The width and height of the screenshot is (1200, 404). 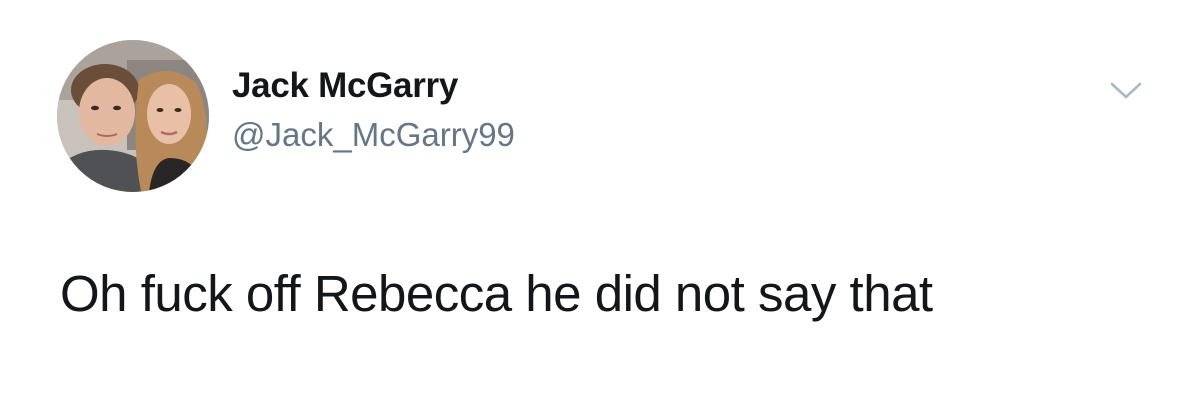 I want to click on tweet-menu-button, so click(x=1126, y=90).